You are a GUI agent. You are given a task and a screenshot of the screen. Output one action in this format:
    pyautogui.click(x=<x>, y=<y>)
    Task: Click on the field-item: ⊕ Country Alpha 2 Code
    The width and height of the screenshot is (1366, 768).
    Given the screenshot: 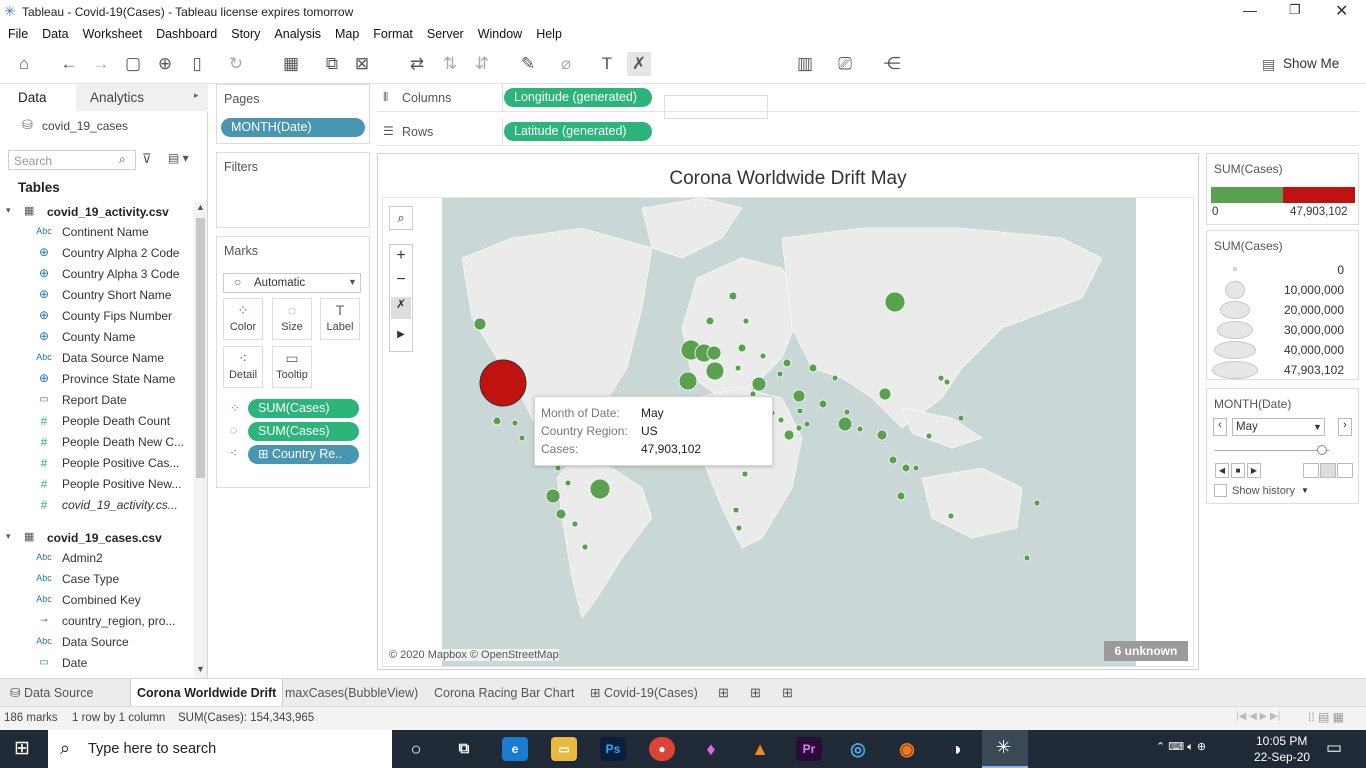 What is the action you would take?
    pyautogui.click(x=96, y=253)
    